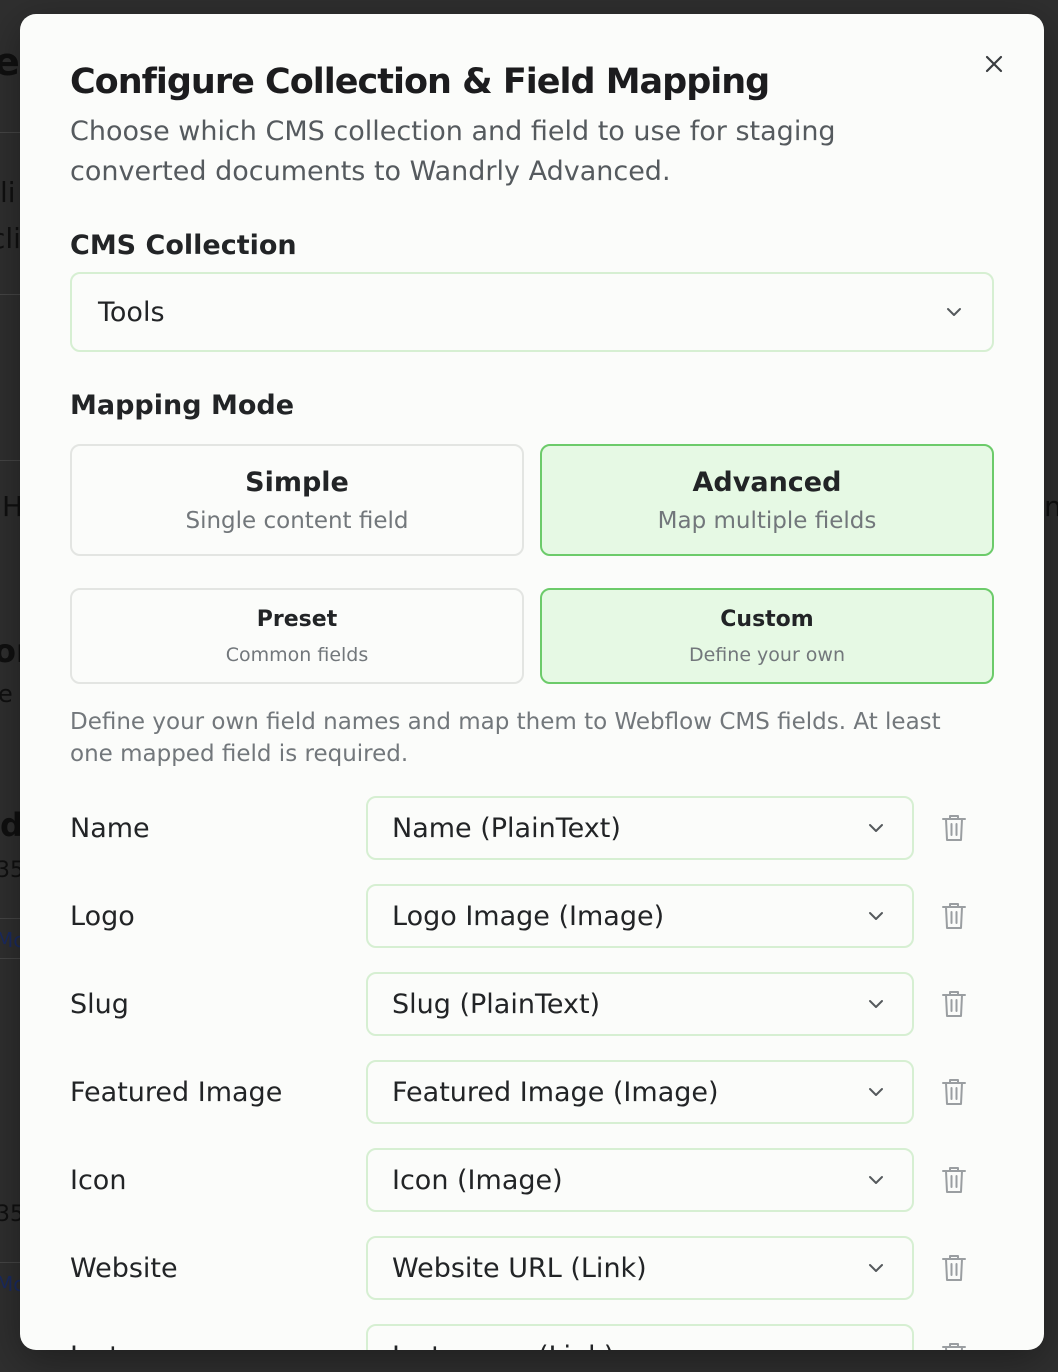 This screenshot has height=1372, width=1058. Describe the element at coordinates (176, 1092) in the screenshot. I see `field-name: Featured Image` at that location.